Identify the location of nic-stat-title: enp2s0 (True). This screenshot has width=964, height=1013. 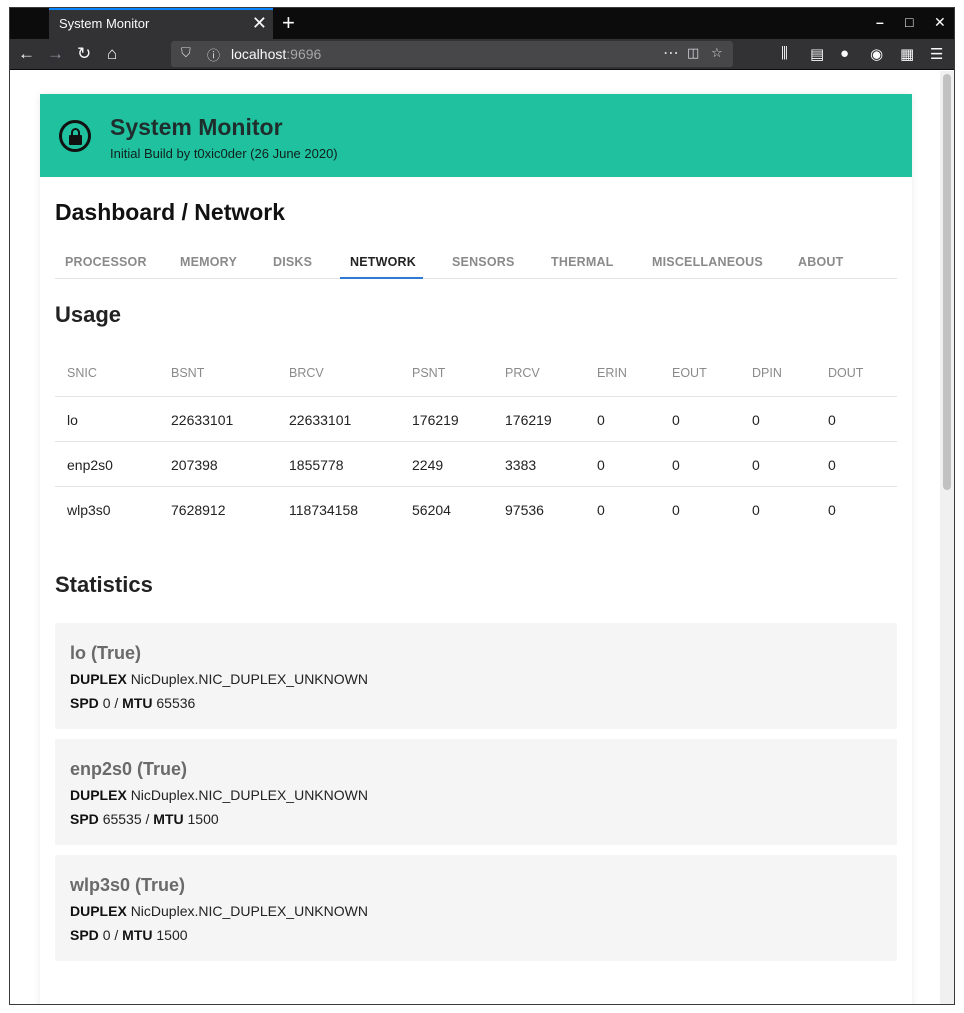
(129, 769).